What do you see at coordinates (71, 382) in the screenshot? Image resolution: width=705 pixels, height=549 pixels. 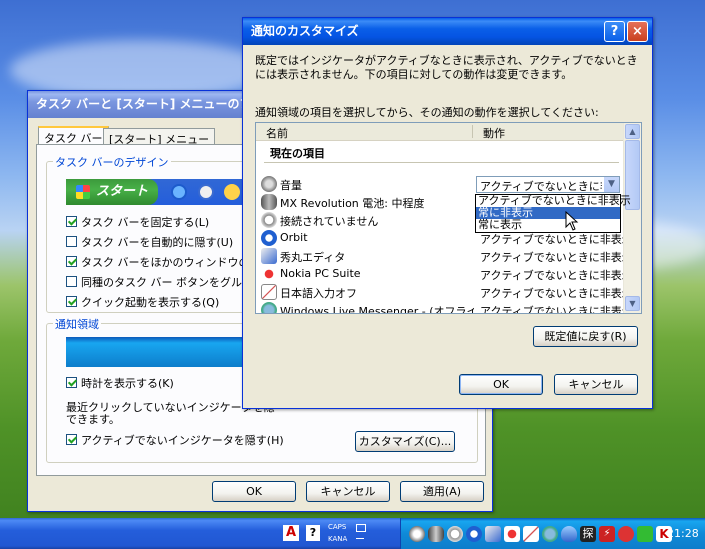 I see `checkbox-clock` at bounding box center [71, 382].